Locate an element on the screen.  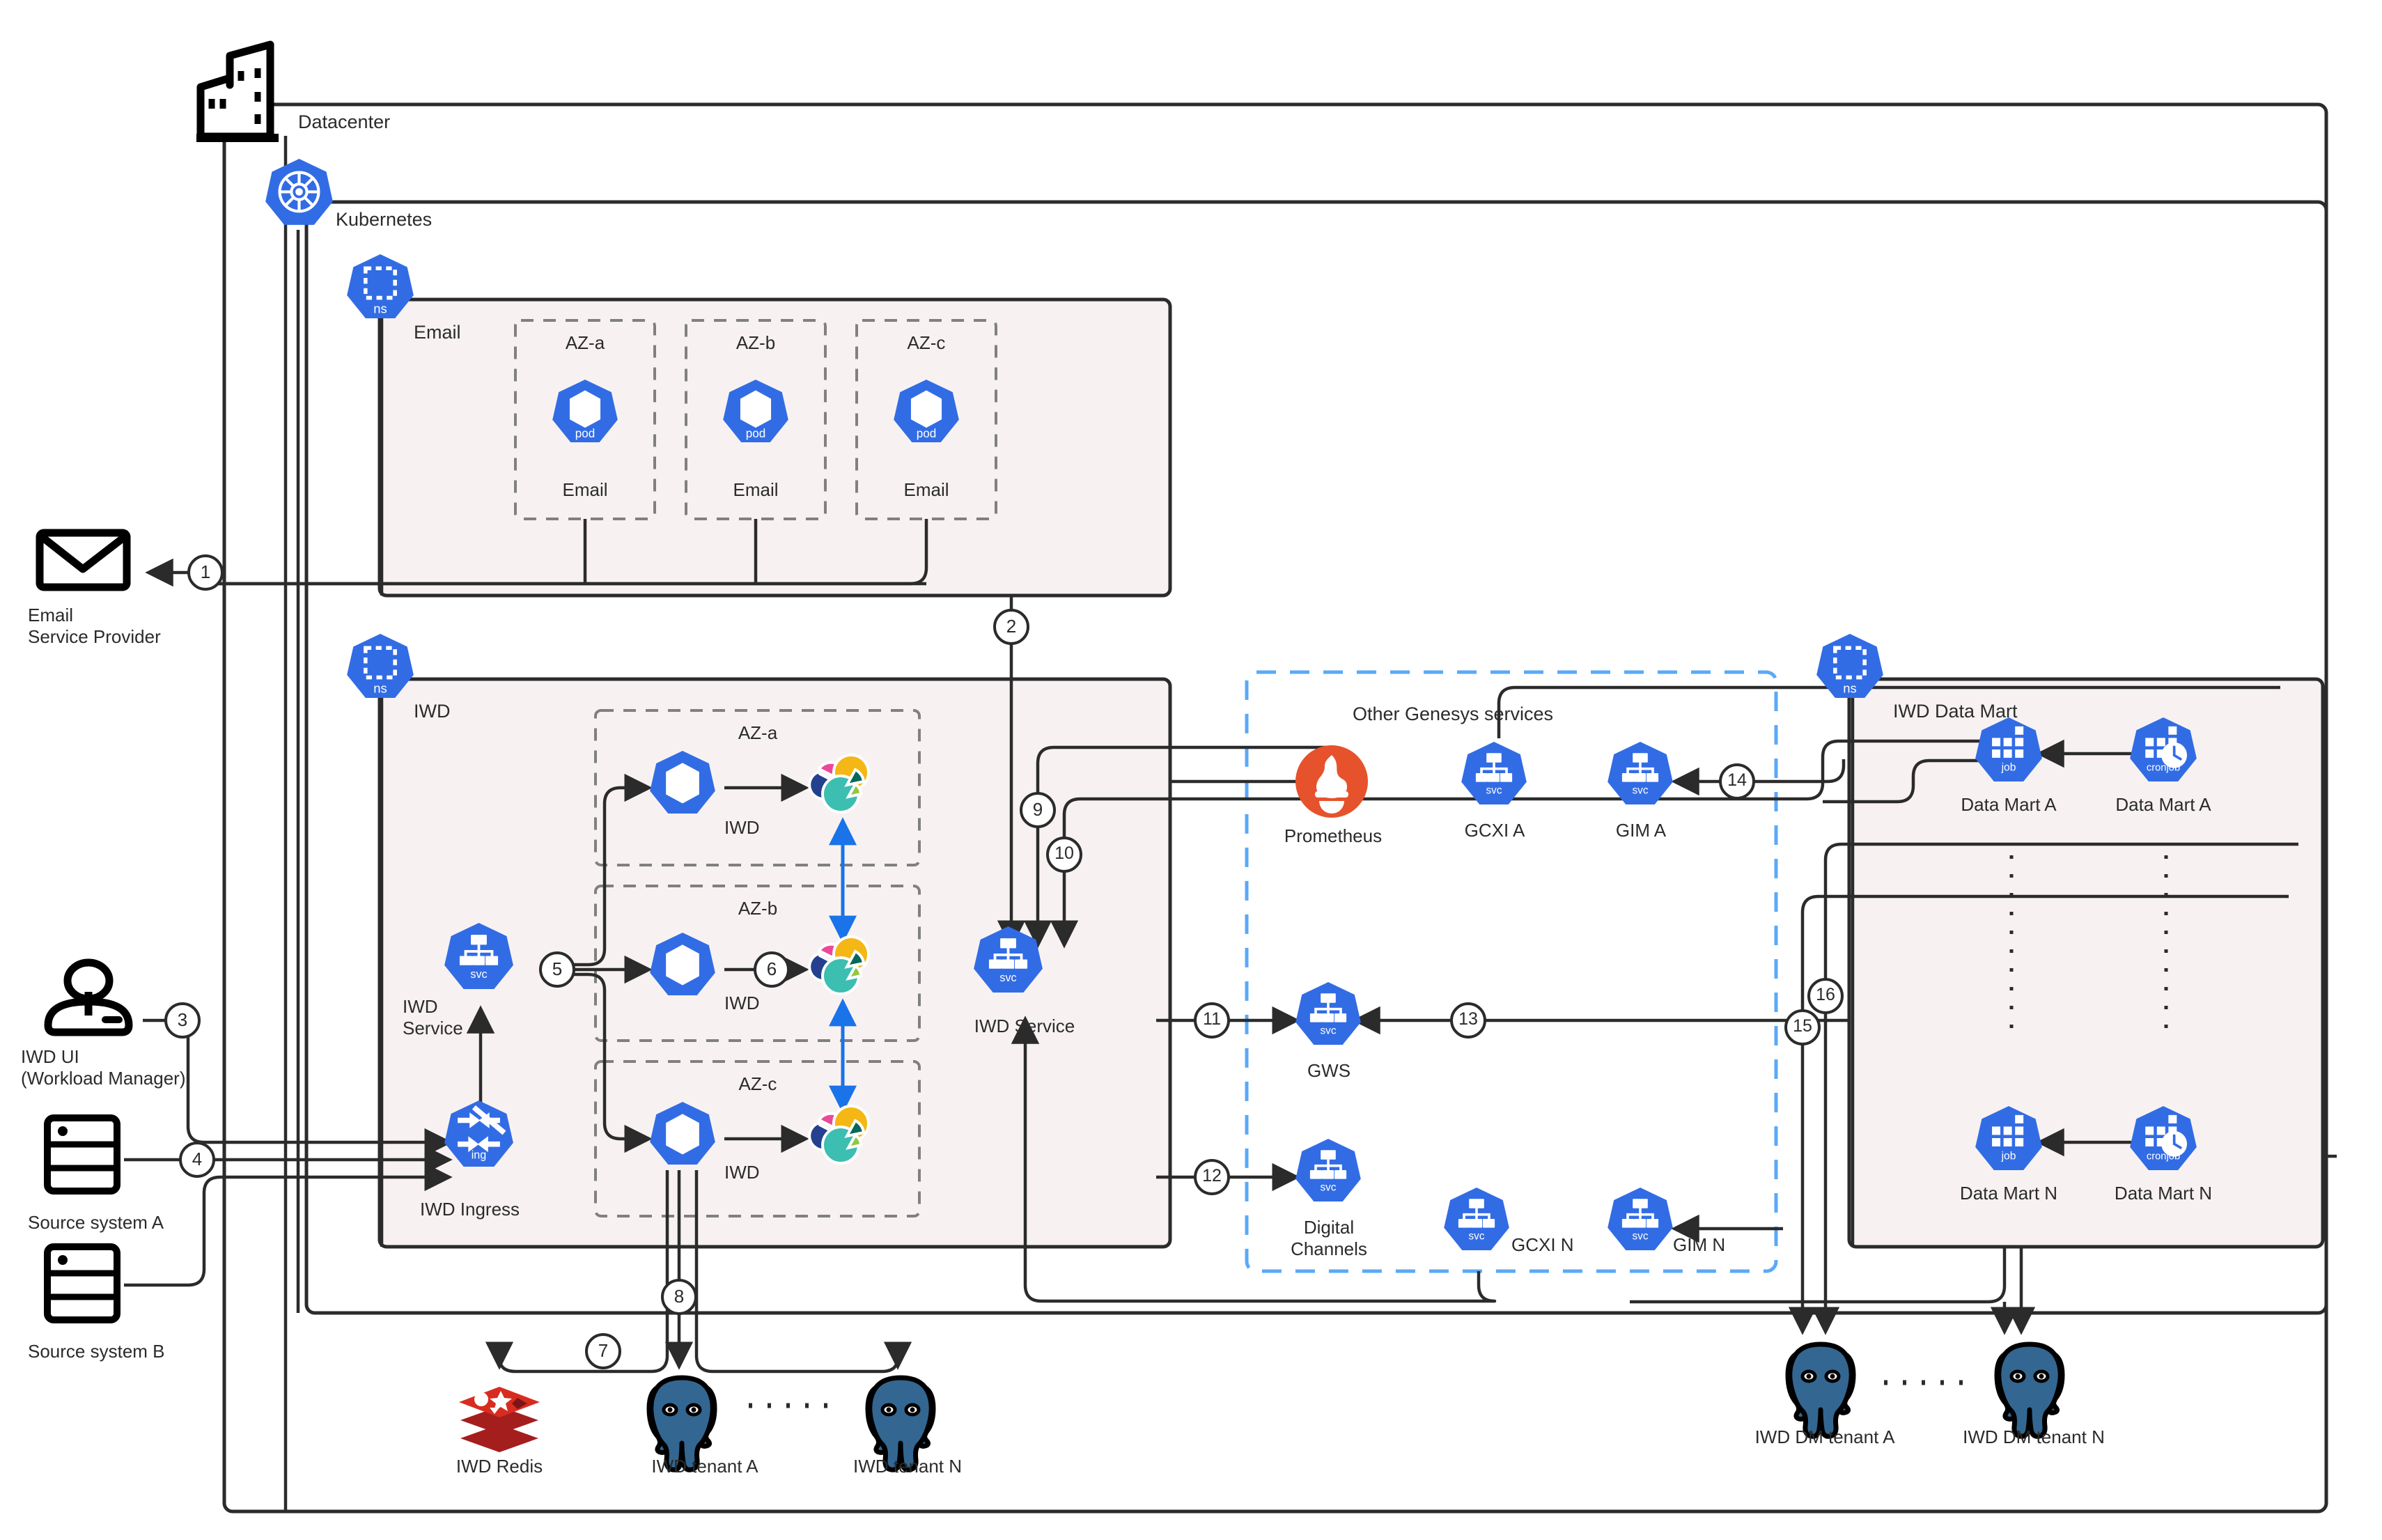
gim-n-label: GIM N is located at coordinates (1700, 1245).